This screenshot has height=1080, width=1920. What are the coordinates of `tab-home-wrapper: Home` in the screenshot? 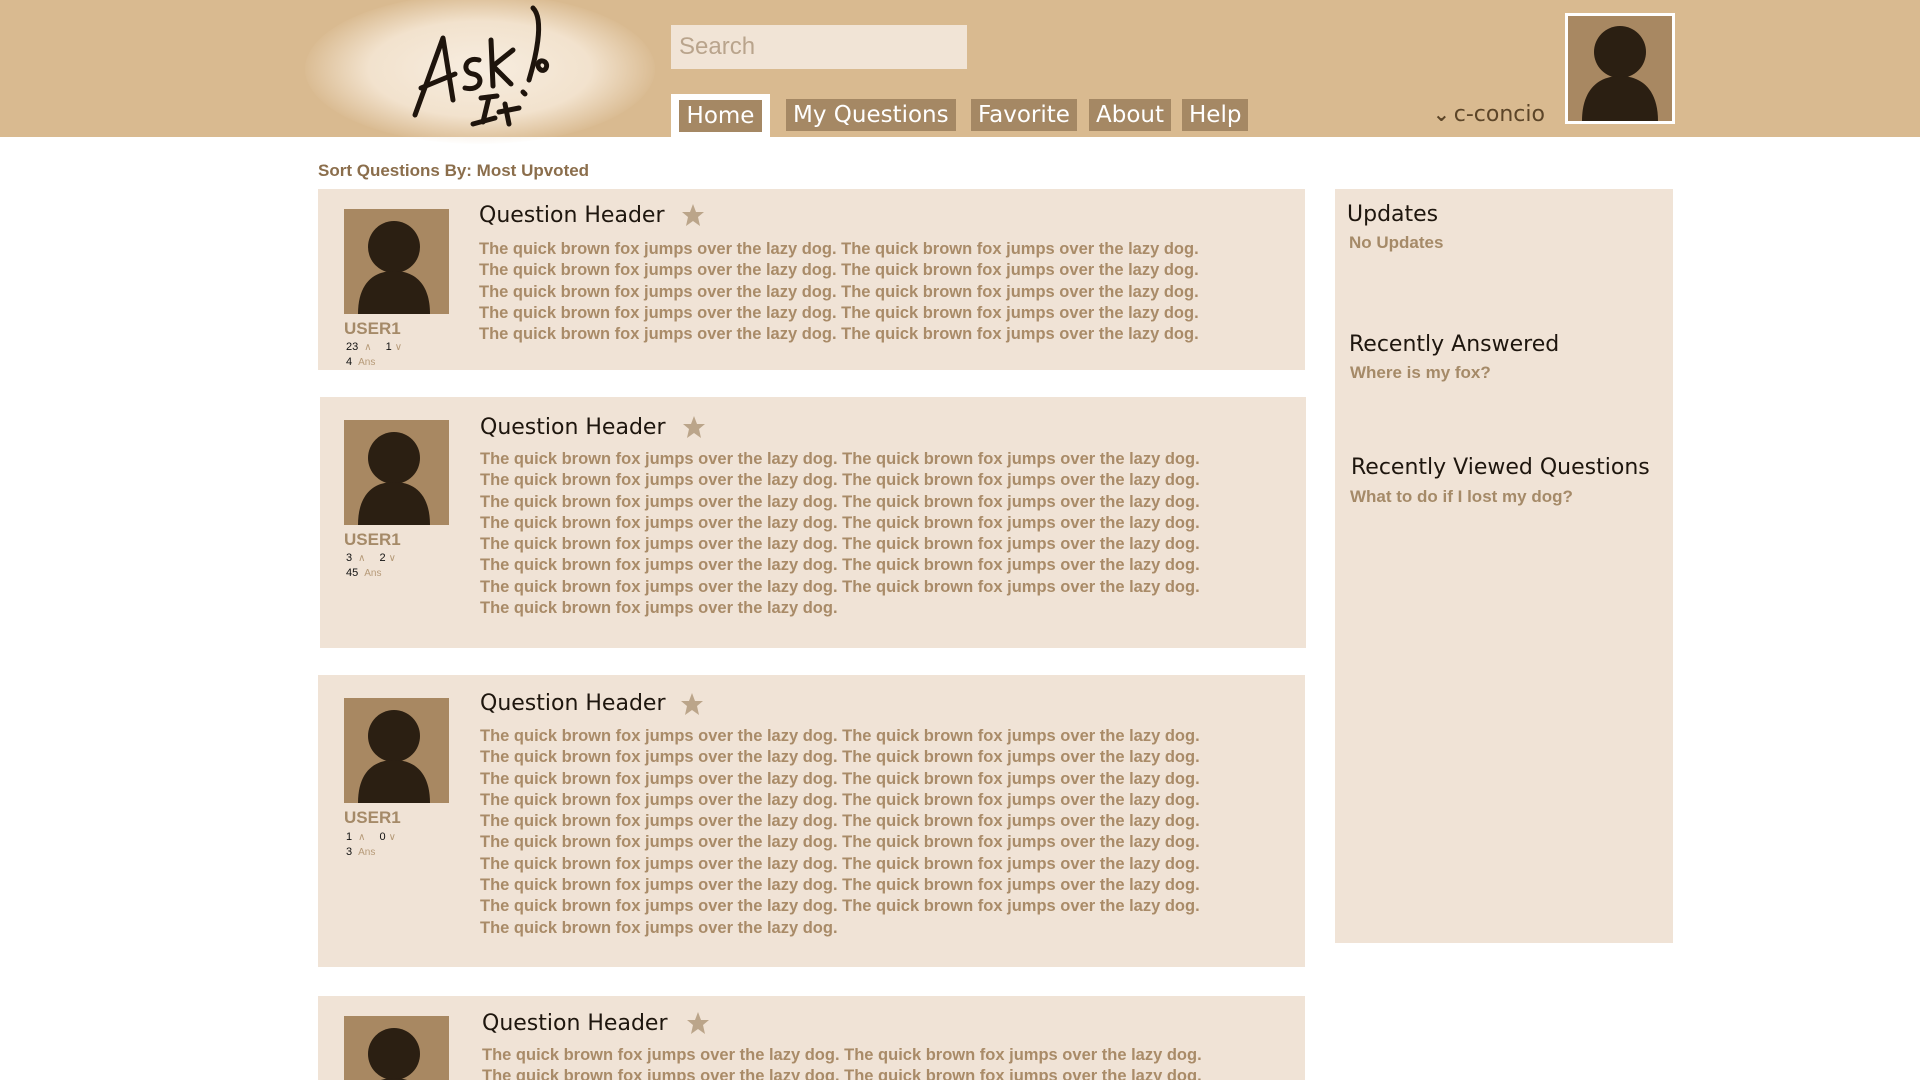 It's located at (720, 115).